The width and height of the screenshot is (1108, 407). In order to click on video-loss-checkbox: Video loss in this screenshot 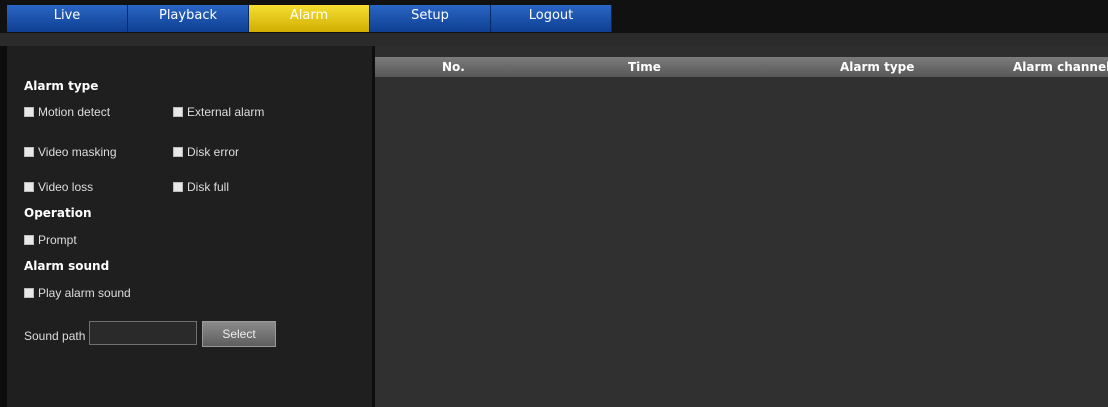, I will do `click(58, 187)`.